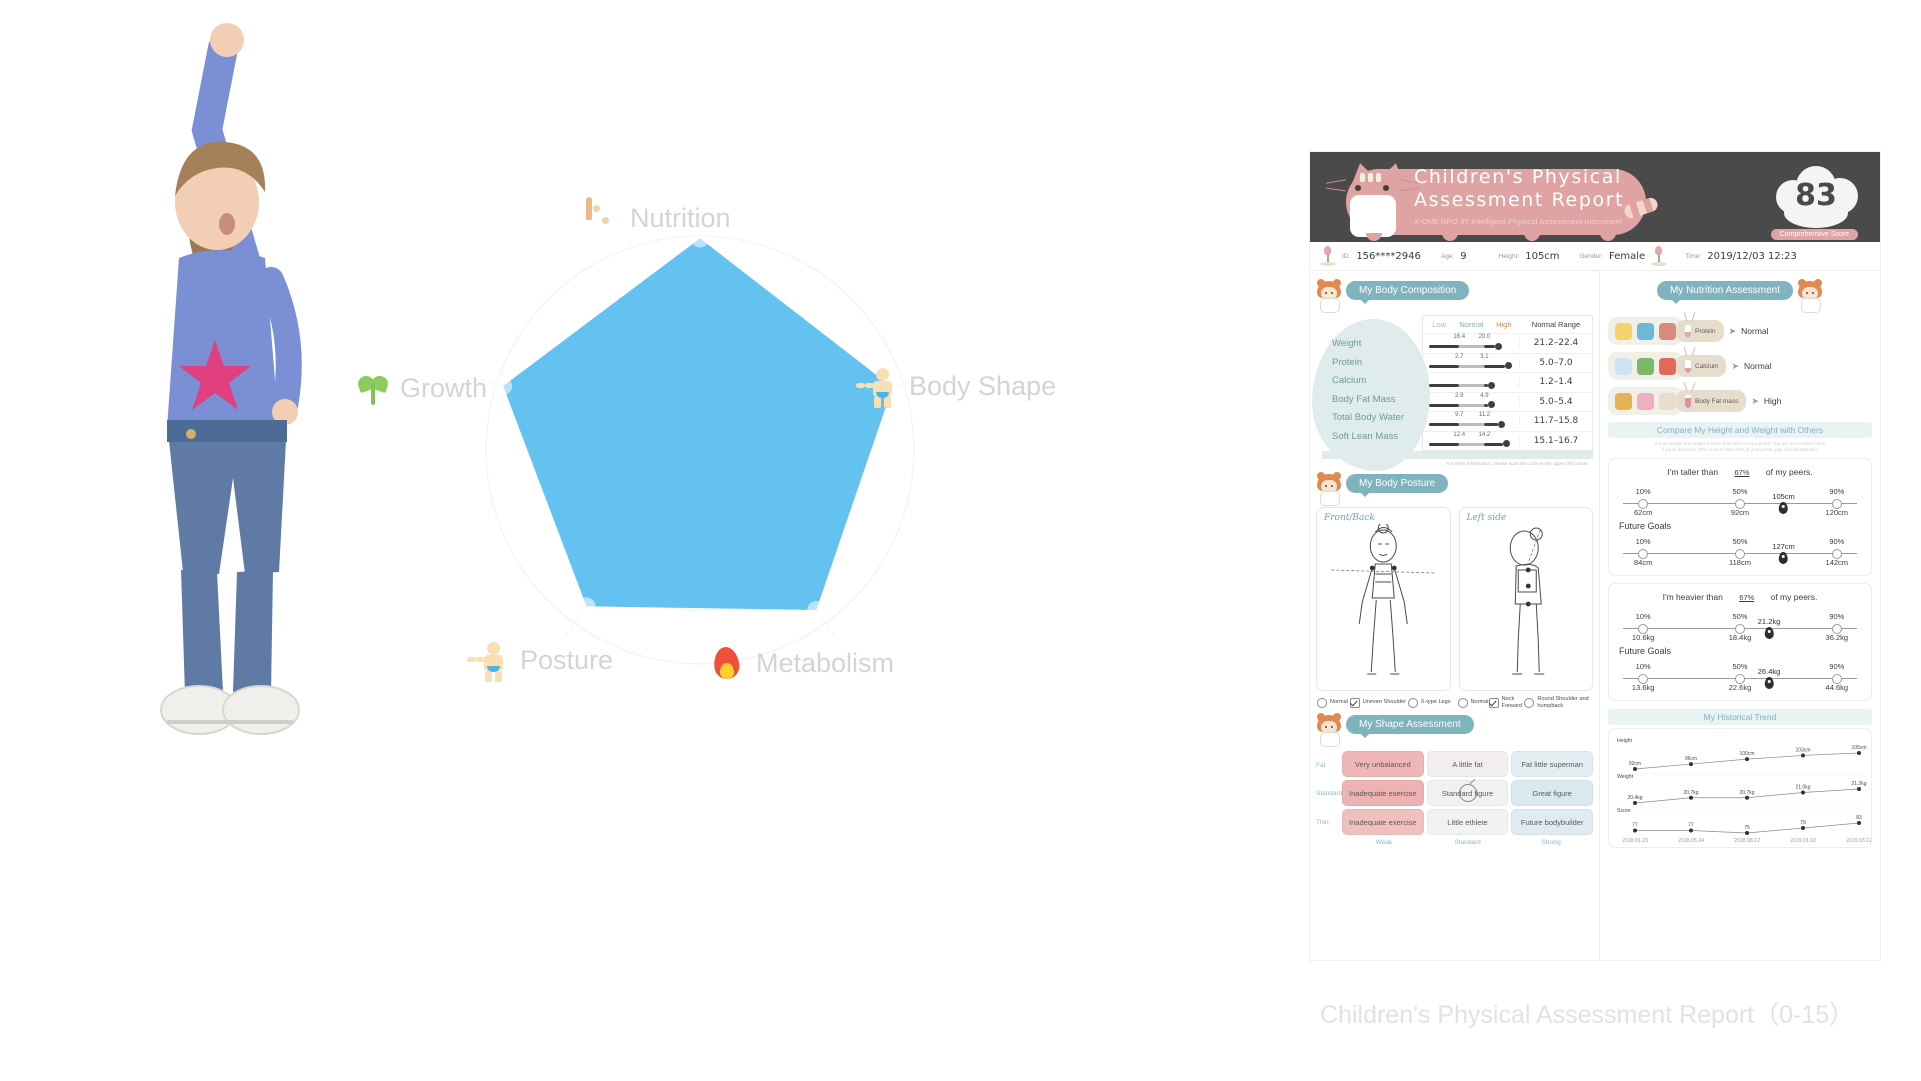  What do you see at coordinates (1507, 343) in the screenshot?
I see `table-row: 16.4 20.0 21.2–22.4` at bounding box center [1507, 343].